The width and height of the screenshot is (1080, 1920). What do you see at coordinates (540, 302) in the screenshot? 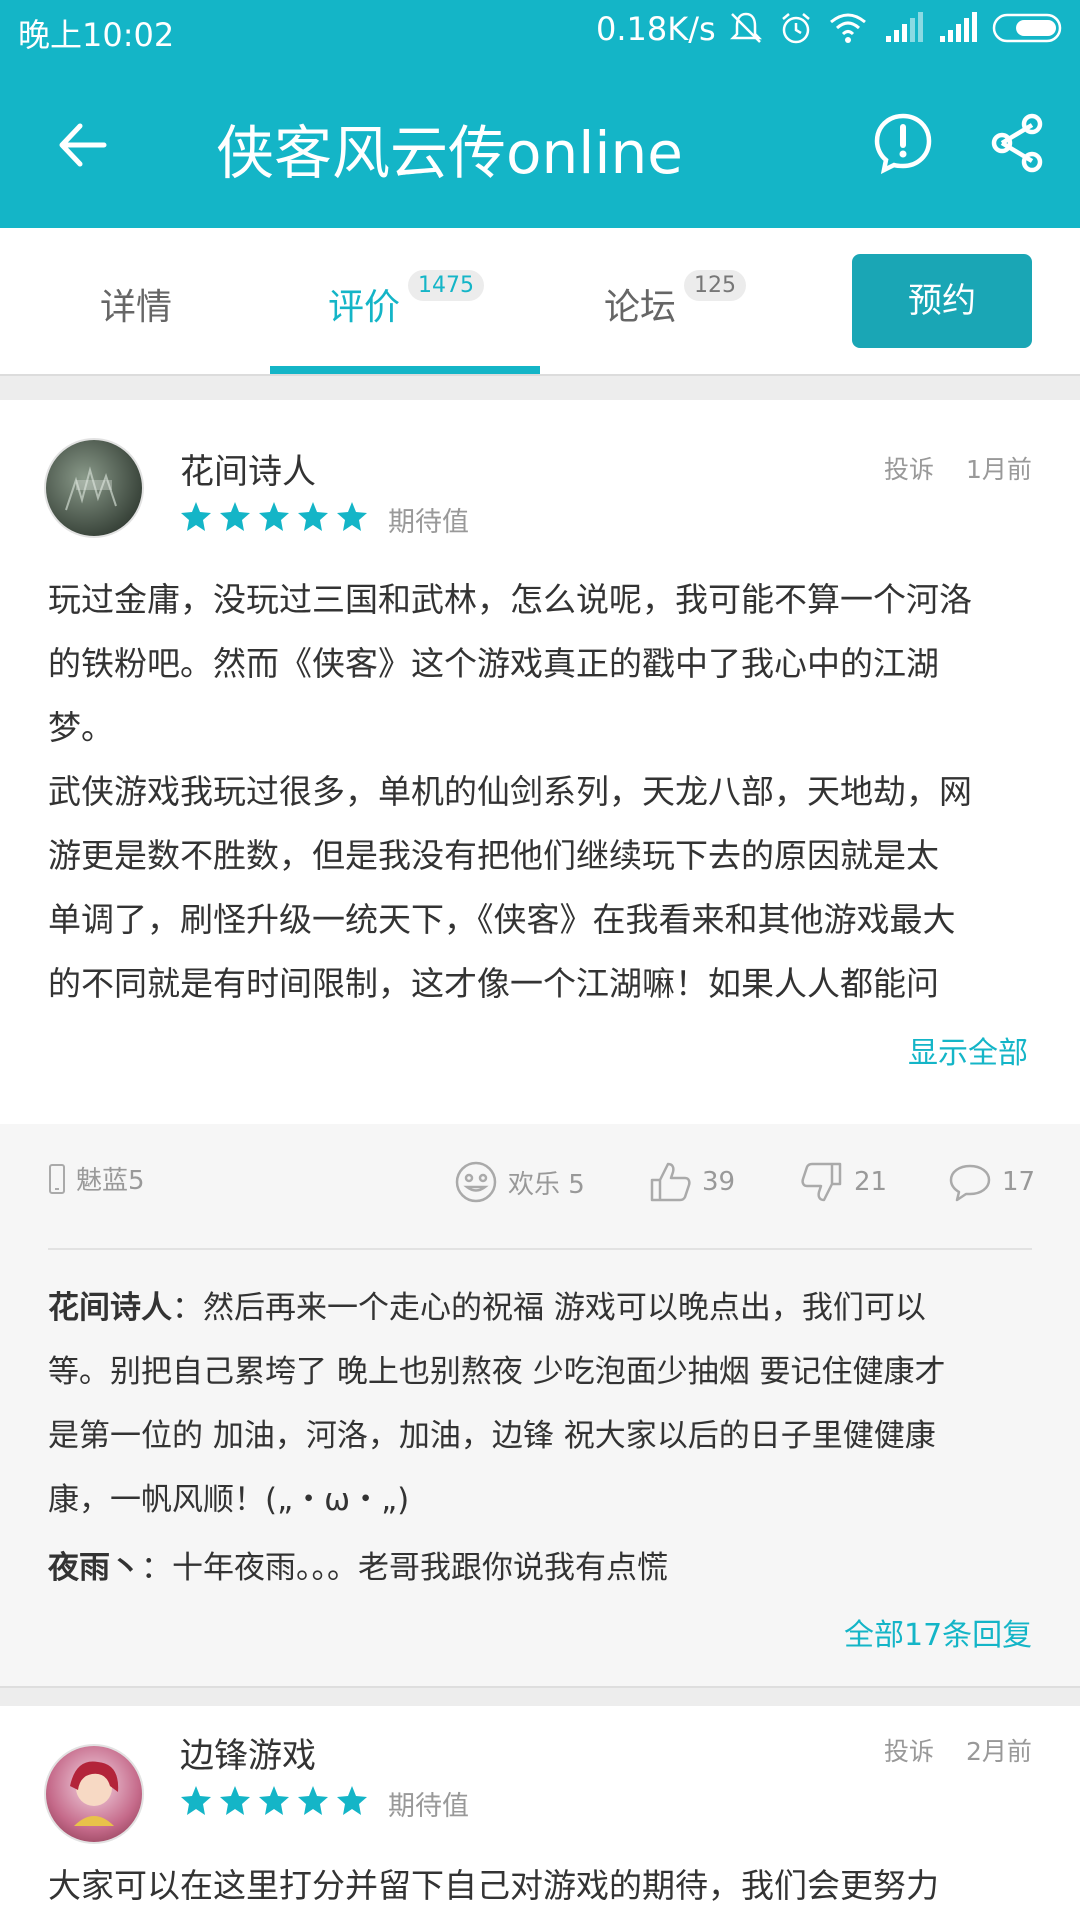
I see `tab-bar: 详情 评价1475 论坛125 预约` at bounding box center [540, 302].